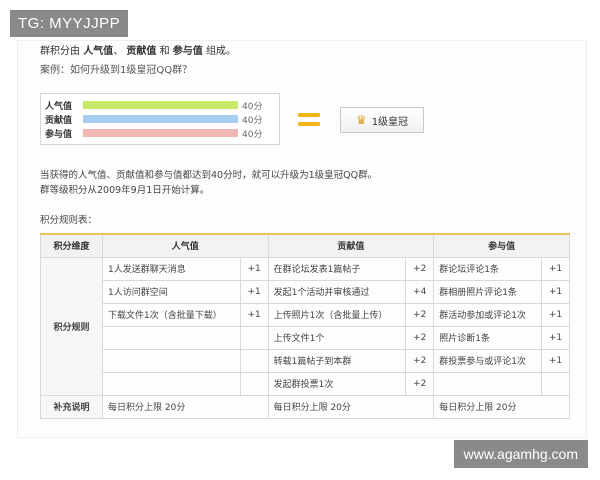 This screenshot has width=600, height=480. What do you see at coordinates (209, 175) in the screenshot?
I see `upgrade-note: 当获得的人气值、贡献值和参与值都达到40分时，就可以升级为1级皇冠QQ群。` at bounding box center [209, 175].